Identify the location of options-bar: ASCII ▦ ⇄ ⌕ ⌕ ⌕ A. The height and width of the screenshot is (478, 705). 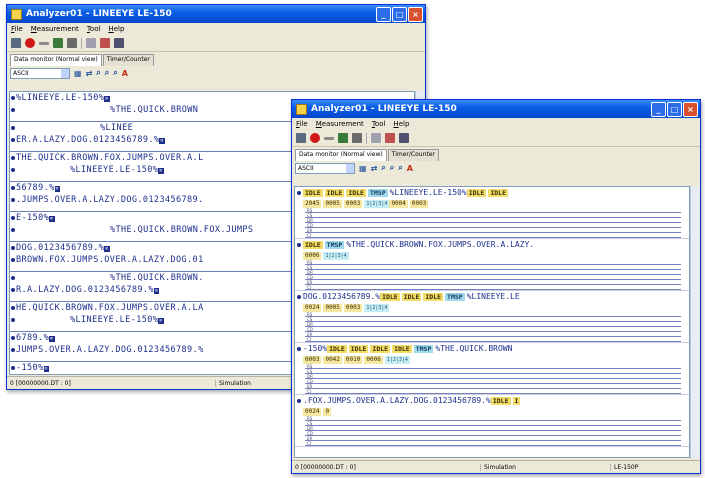
(496, 168).